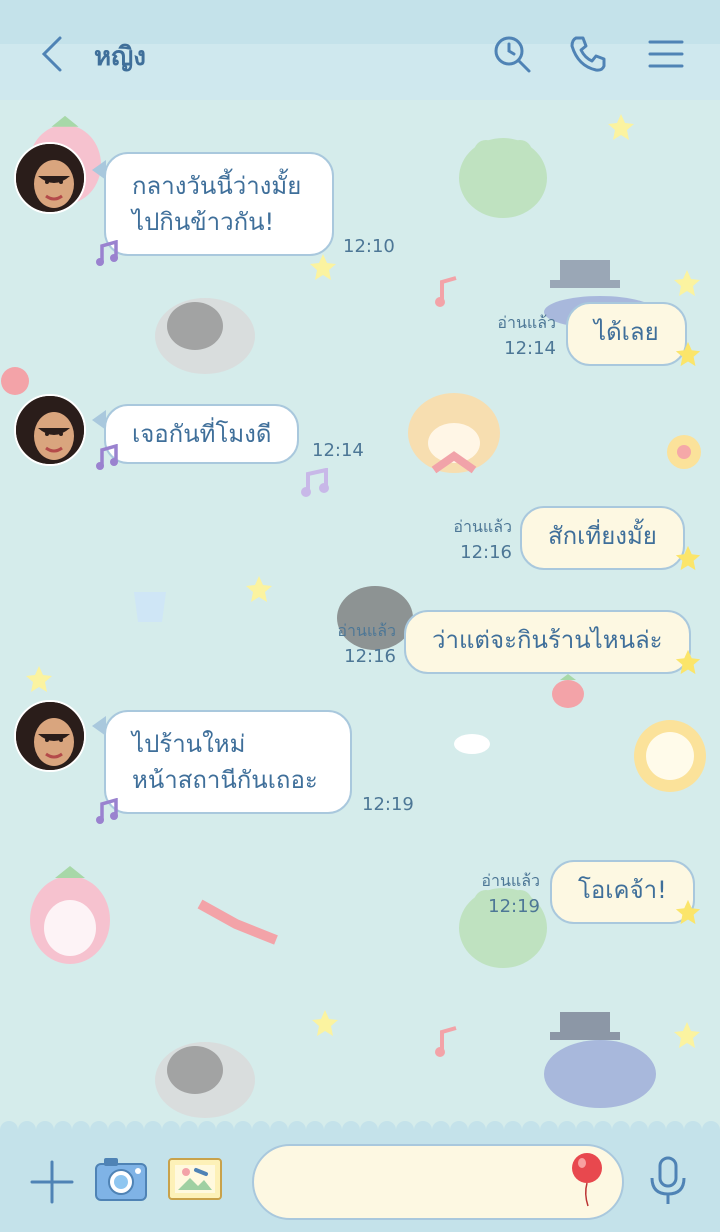 The height and width of the screenshot is (1232, 720). I want to click on sunflower-character-icon, so click(670, 756).